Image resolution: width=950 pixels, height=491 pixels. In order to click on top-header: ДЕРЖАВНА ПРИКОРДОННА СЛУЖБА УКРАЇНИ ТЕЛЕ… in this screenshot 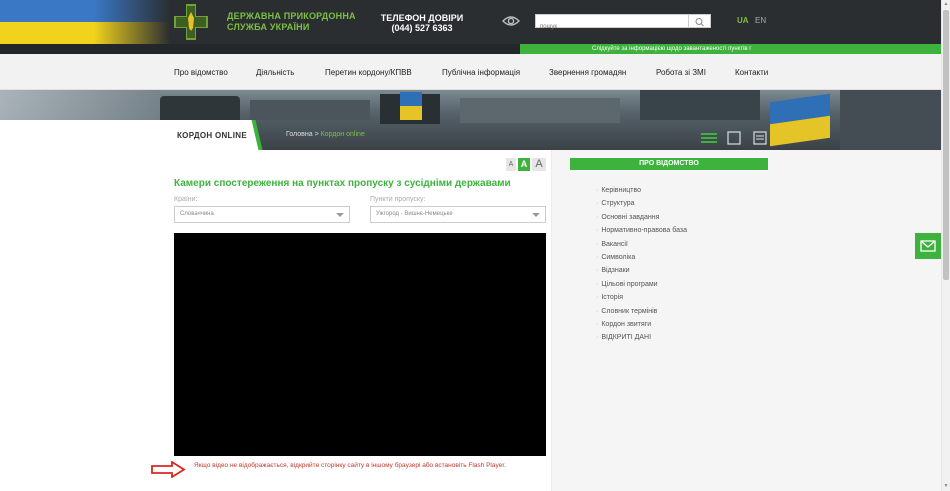, I will do `click(470, 22)`.